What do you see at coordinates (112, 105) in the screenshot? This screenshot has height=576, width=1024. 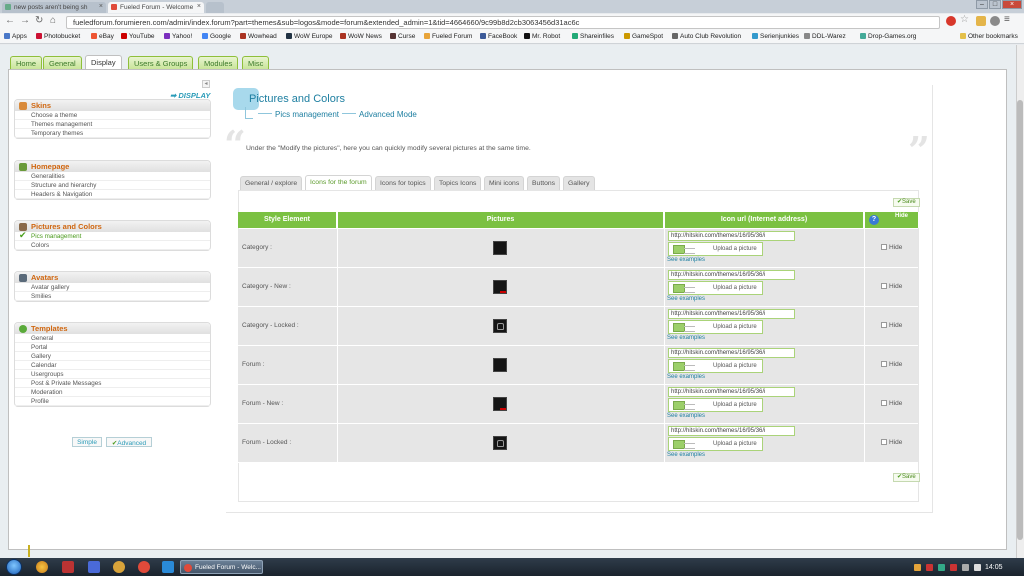 I see `sidebar-section-title: Skins` at bounding box center [112, 105].